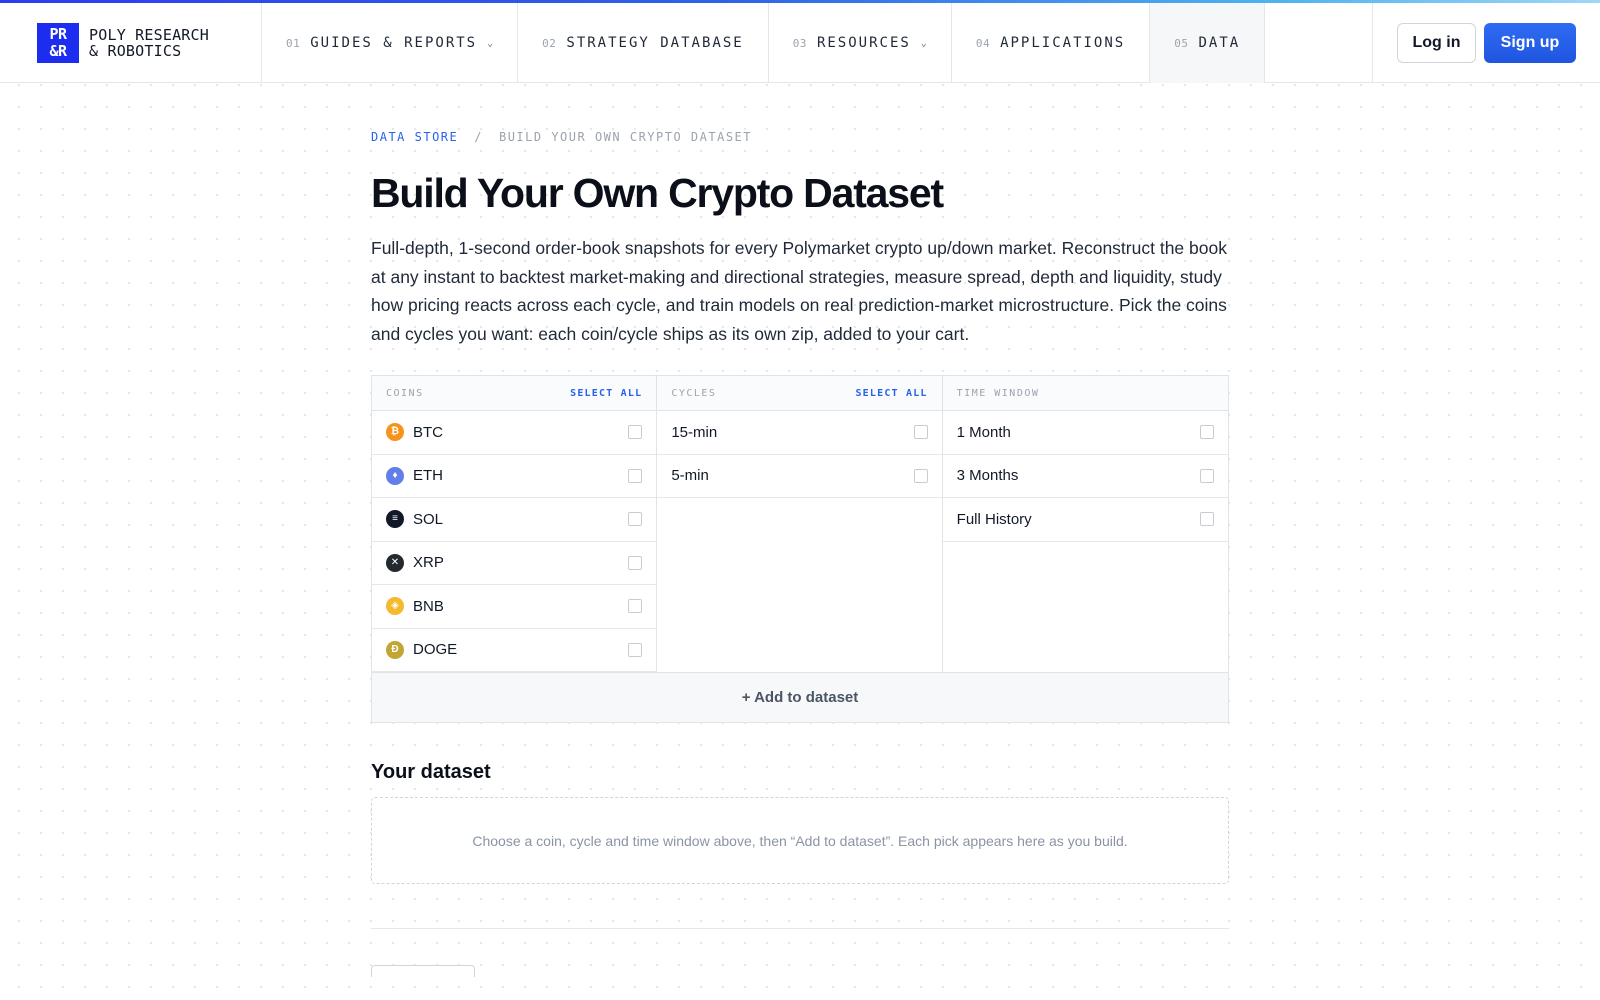 The height and width of the screenshot is (1000, 1600). I want to click on ethereum-icon: ♦, so click(395, 475).